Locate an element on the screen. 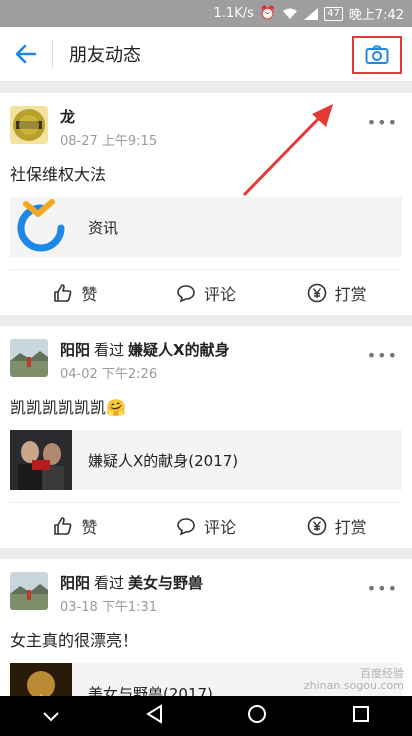 Image resolution: width=412 pixels, height=736 pixels. nav-back-button is located at coordinates (154, 716).